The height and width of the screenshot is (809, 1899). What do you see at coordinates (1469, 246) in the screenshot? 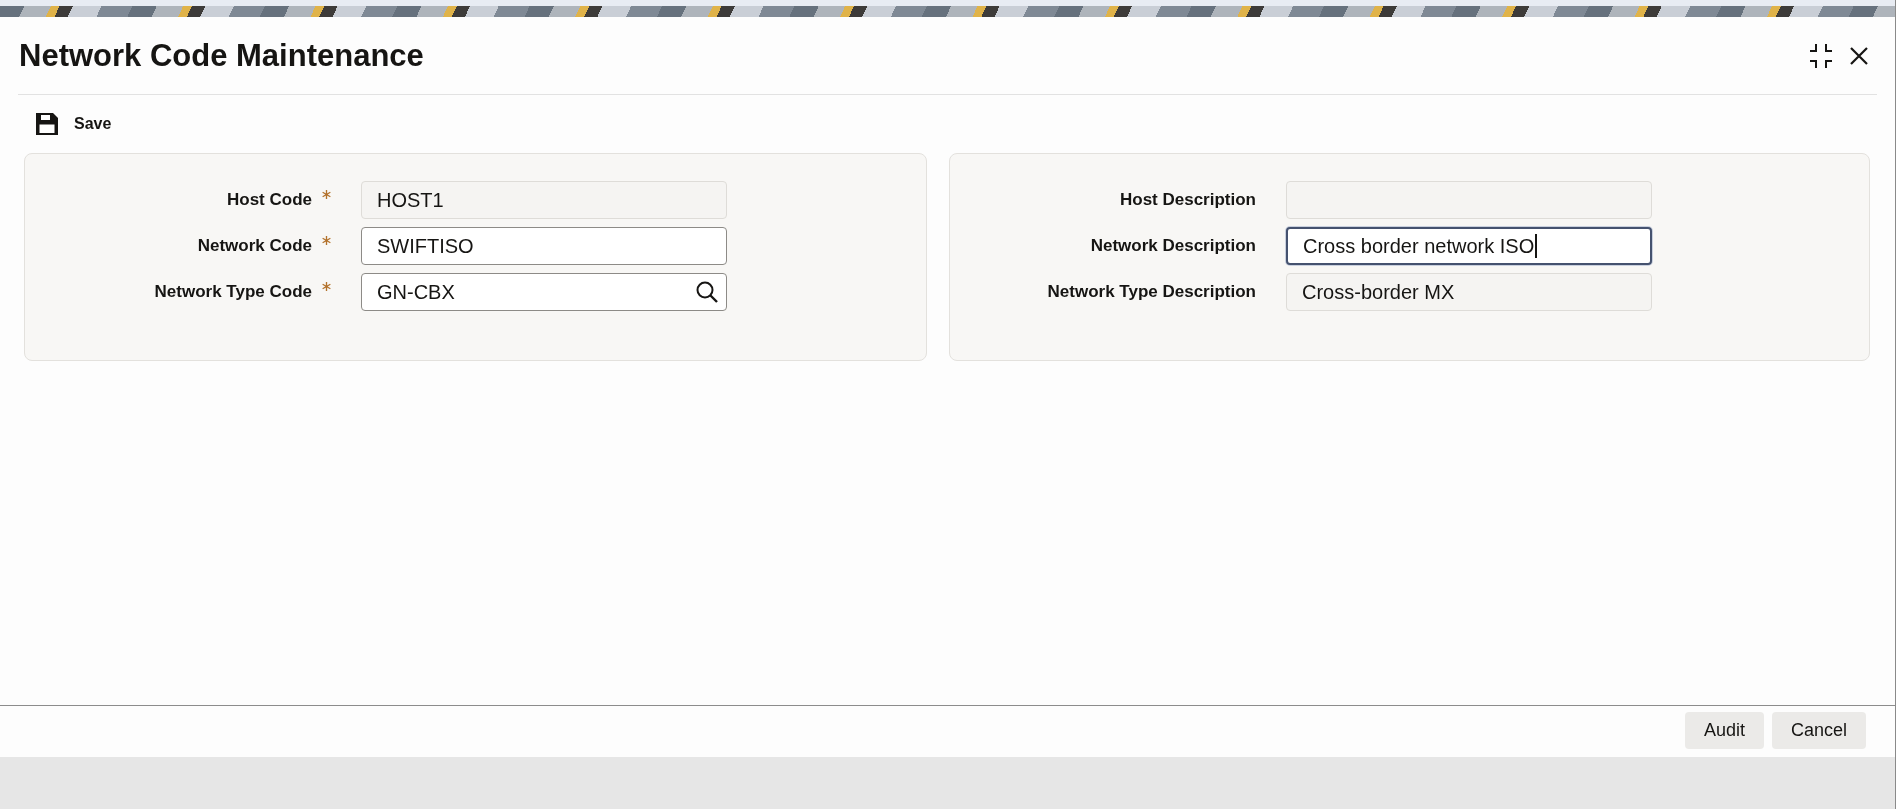
I see `input-field: Cross border network ISO` at bounding box center [1469, 246].